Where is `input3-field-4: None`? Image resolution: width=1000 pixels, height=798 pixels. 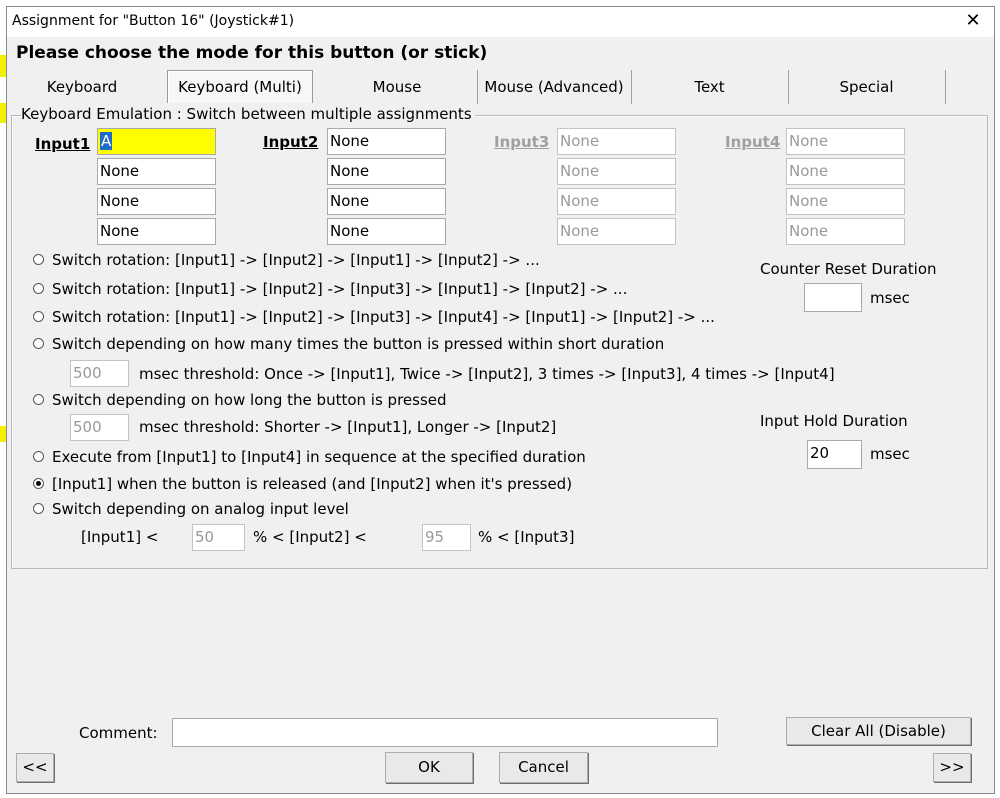
input3-field-4: None is located at coordinates (616, 231).